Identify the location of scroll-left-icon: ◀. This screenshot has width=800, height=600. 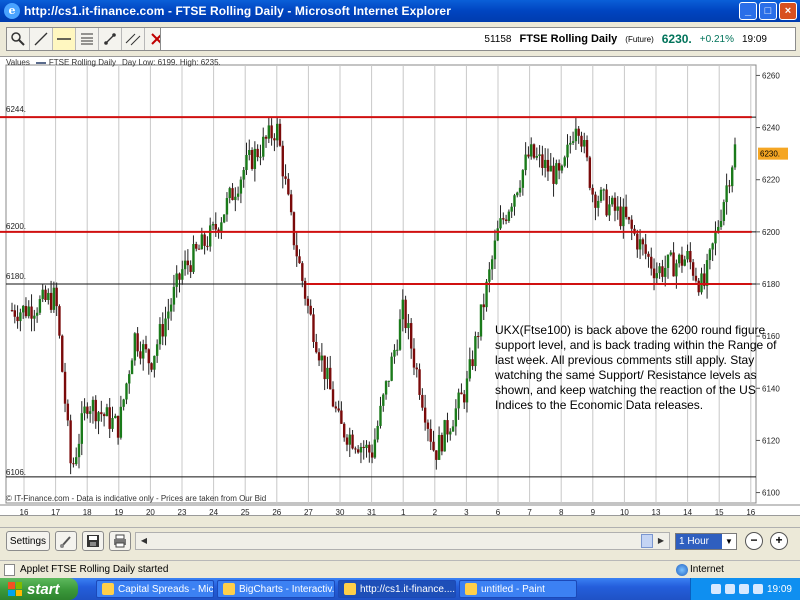
(144, 541).